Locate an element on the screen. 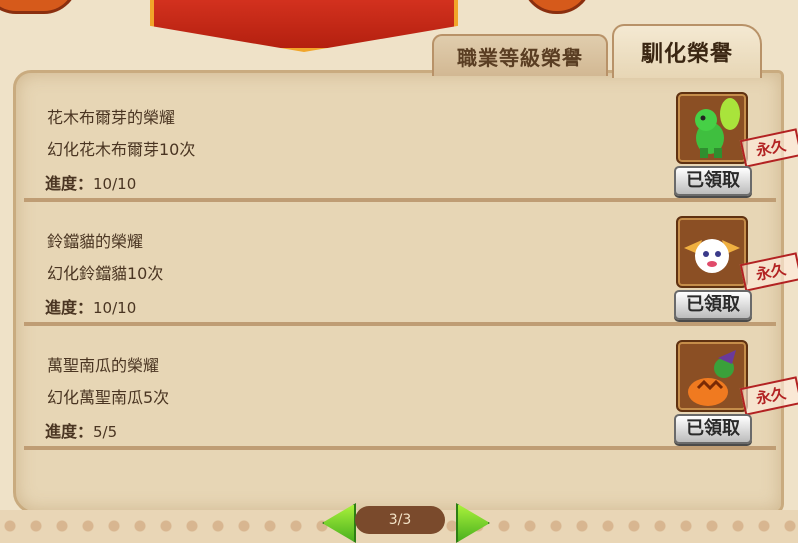  page-indicator: 3/3 is located at coordinates (400, 520).